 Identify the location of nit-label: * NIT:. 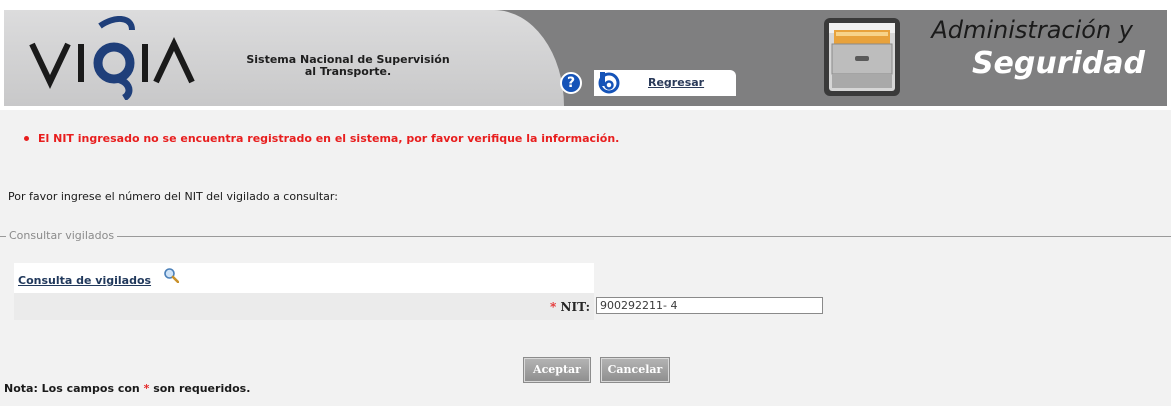
(550, 307).